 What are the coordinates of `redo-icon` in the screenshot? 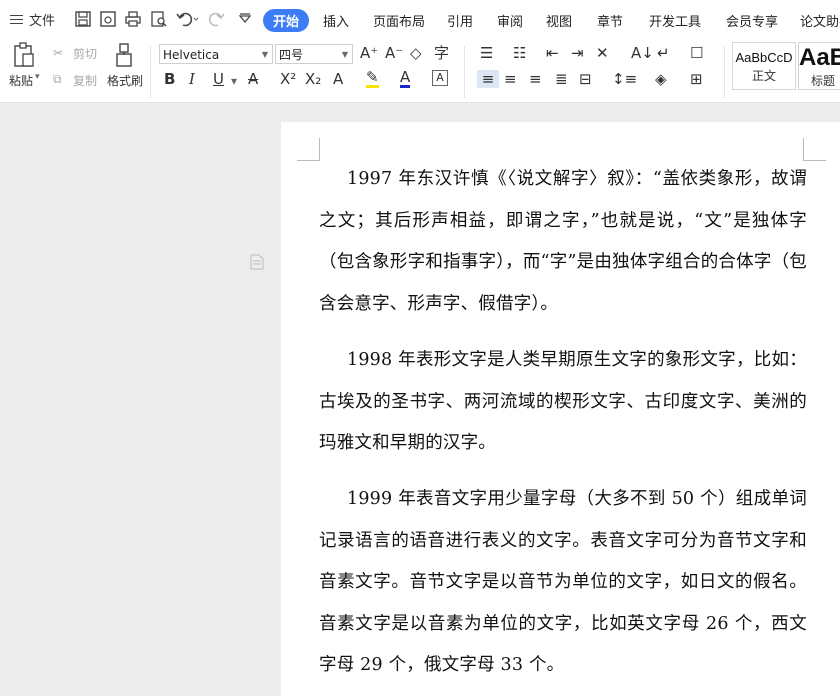 It's located at (220, 19).